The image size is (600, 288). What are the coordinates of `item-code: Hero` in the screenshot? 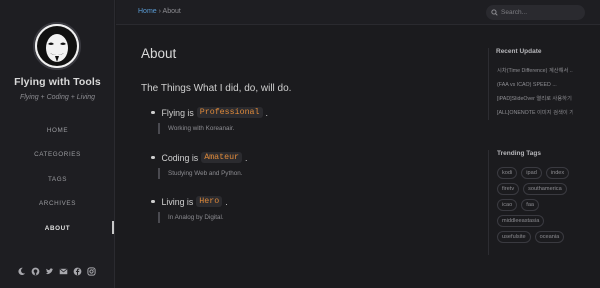 It's located at (209, 201).